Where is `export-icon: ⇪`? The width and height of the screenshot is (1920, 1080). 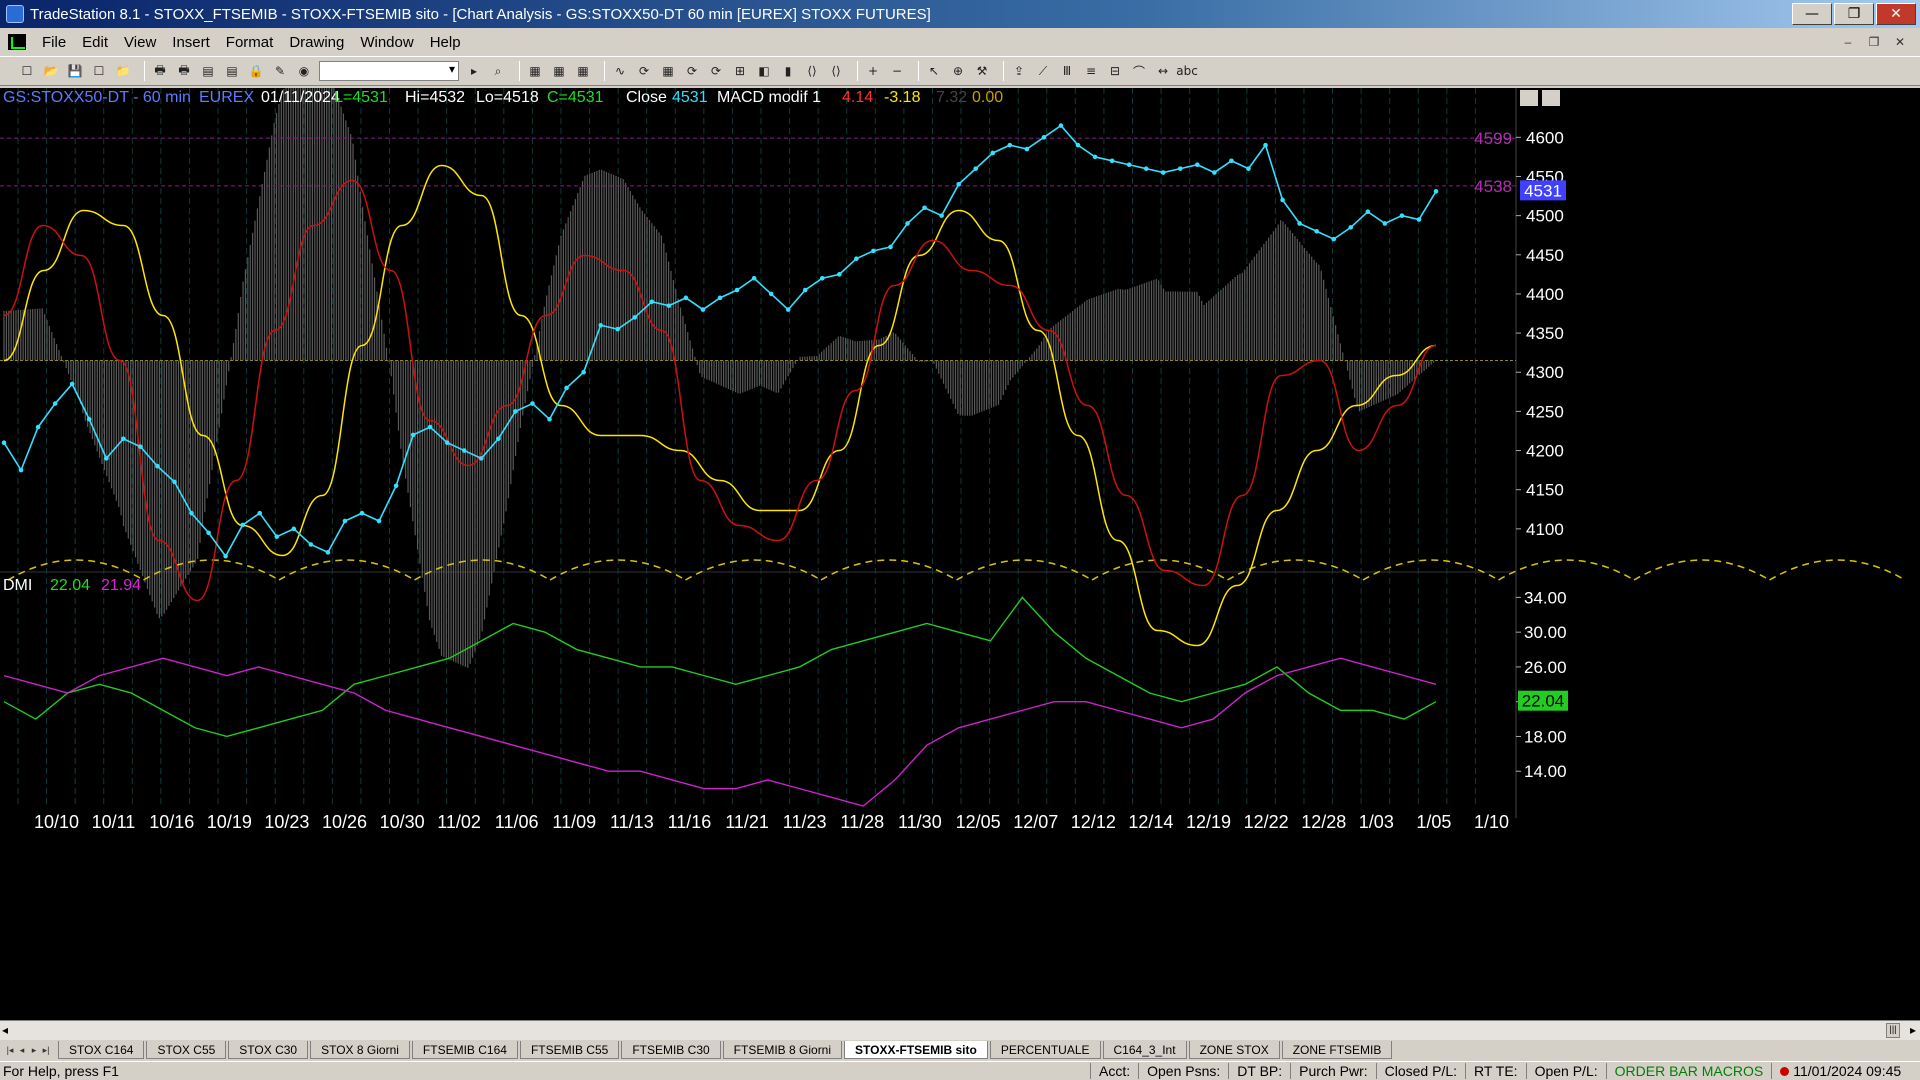
export-icon: ⇪ is located at coordinates (1019, 71).